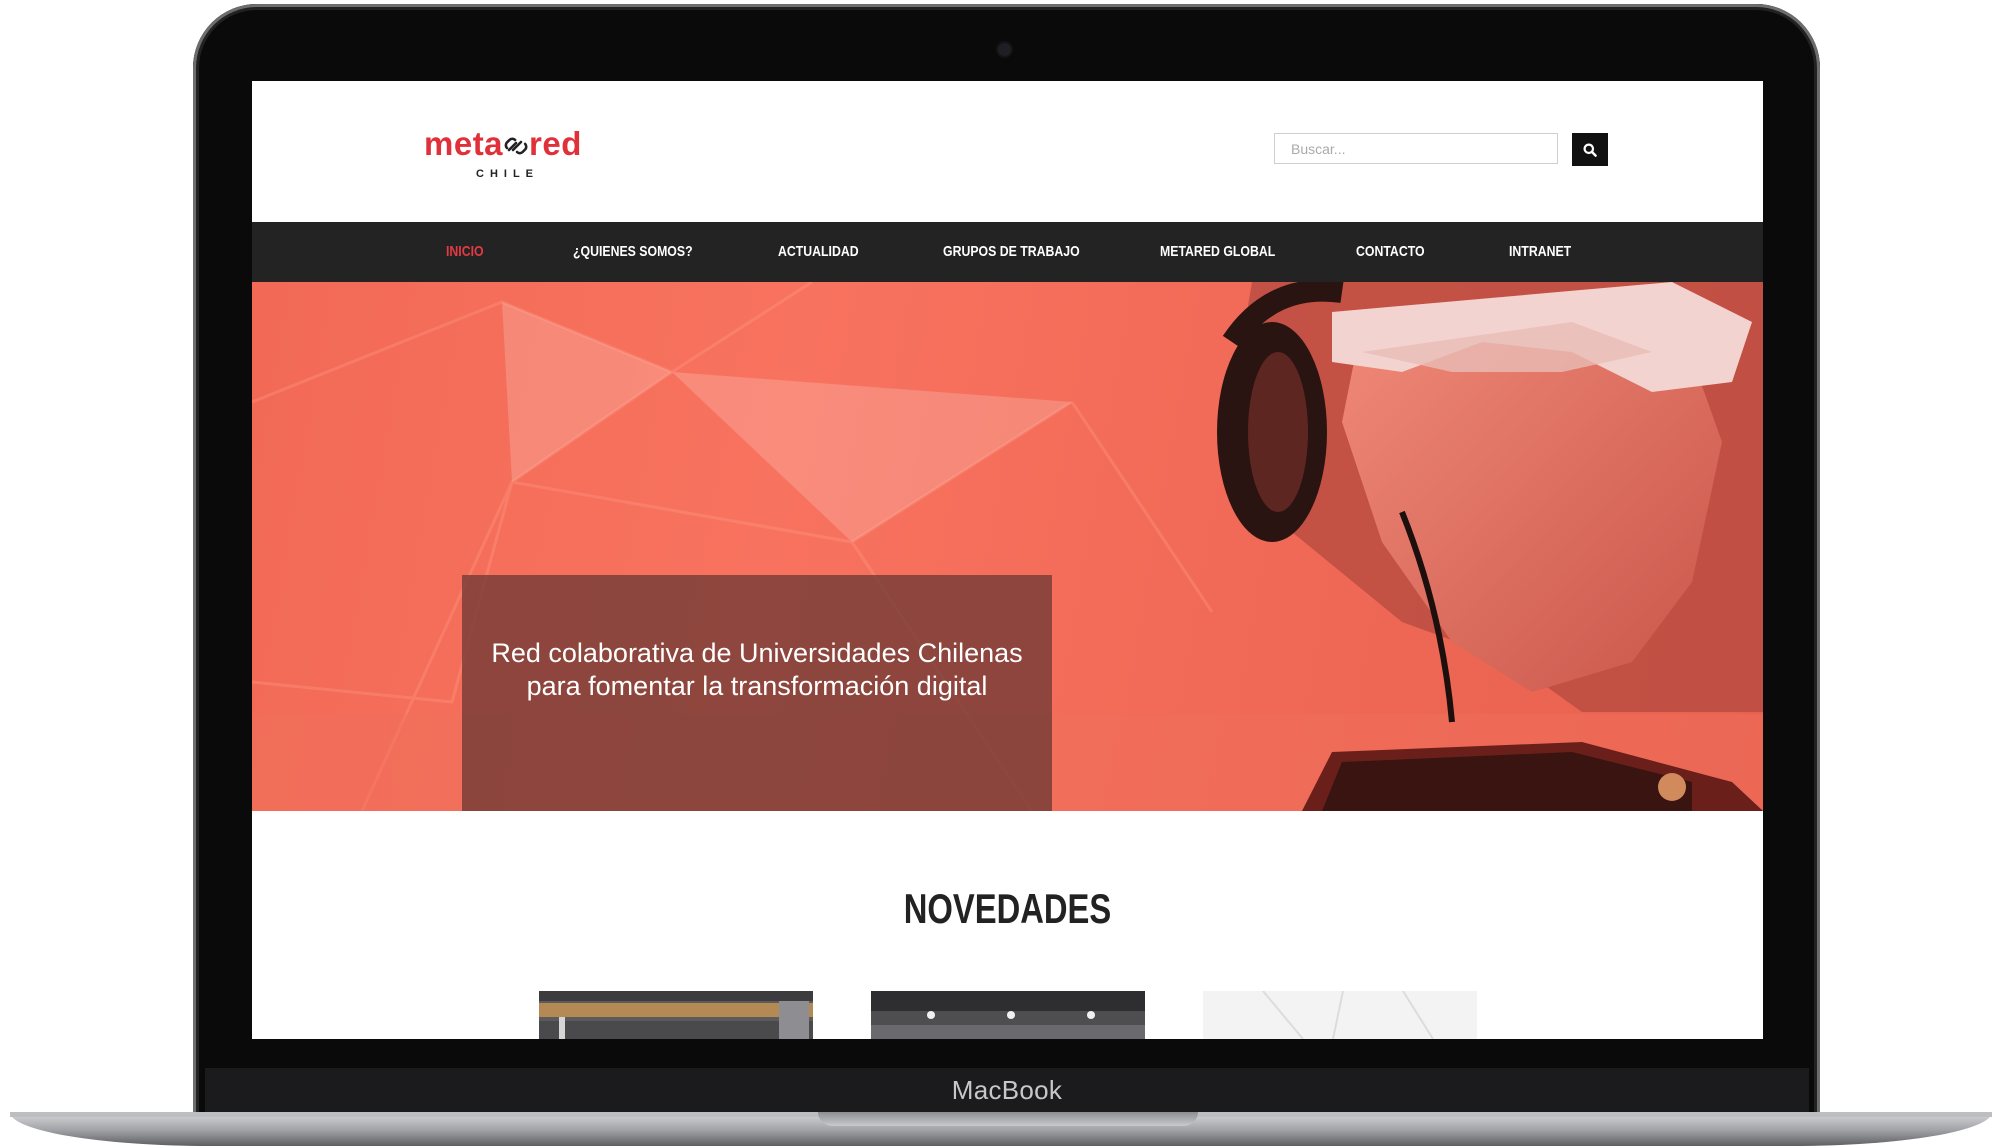  What do you see at coordinates (1007, 1090) in the screenshot?
I see `laptop-brand-label: MacBook` at bounding box center [1007, 1090].